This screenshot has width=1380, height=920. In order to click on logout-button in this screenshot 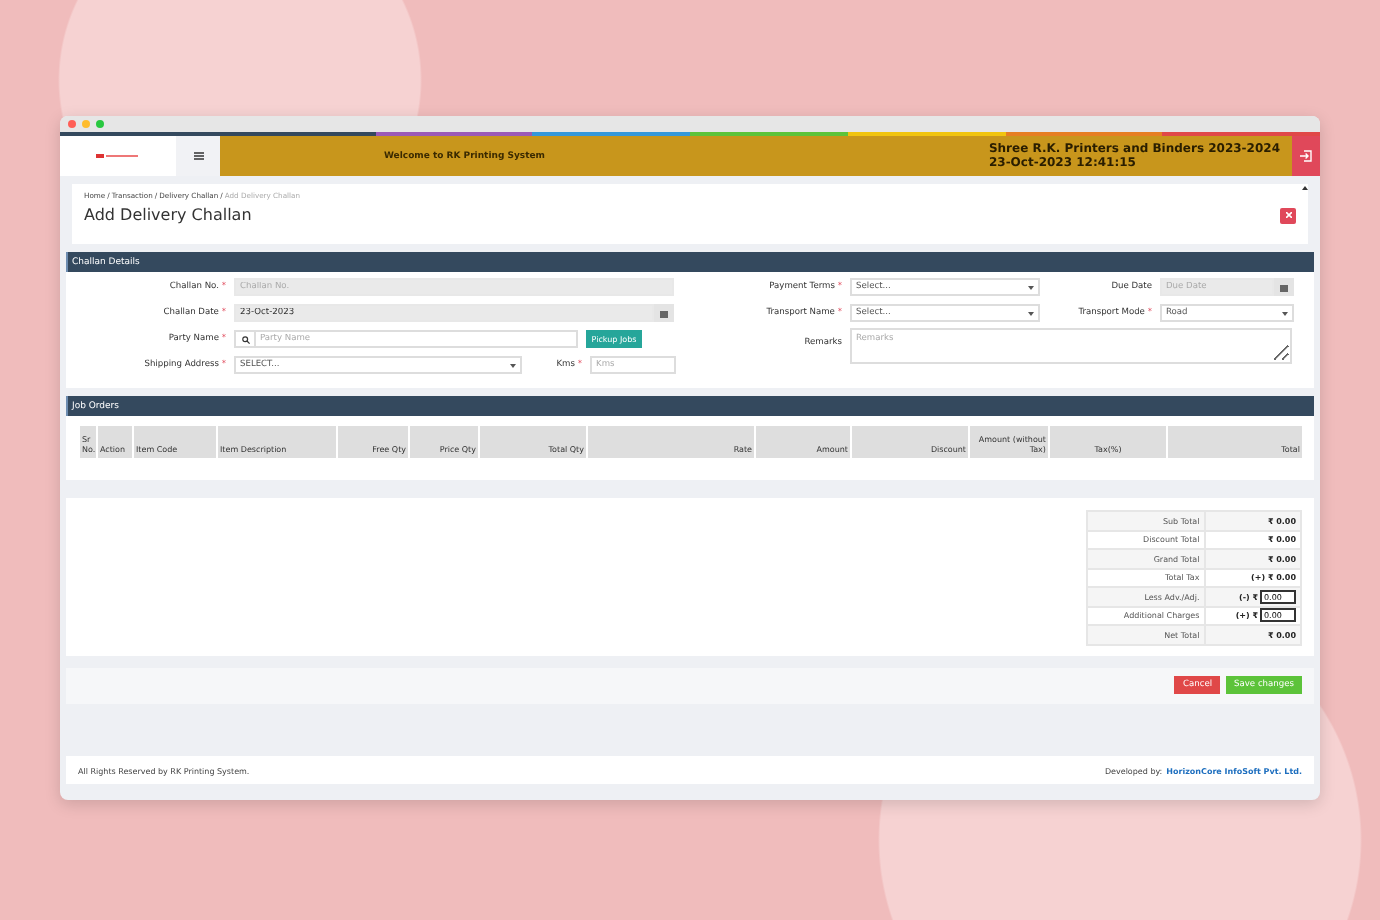, I will do `click(1306, 156)`.